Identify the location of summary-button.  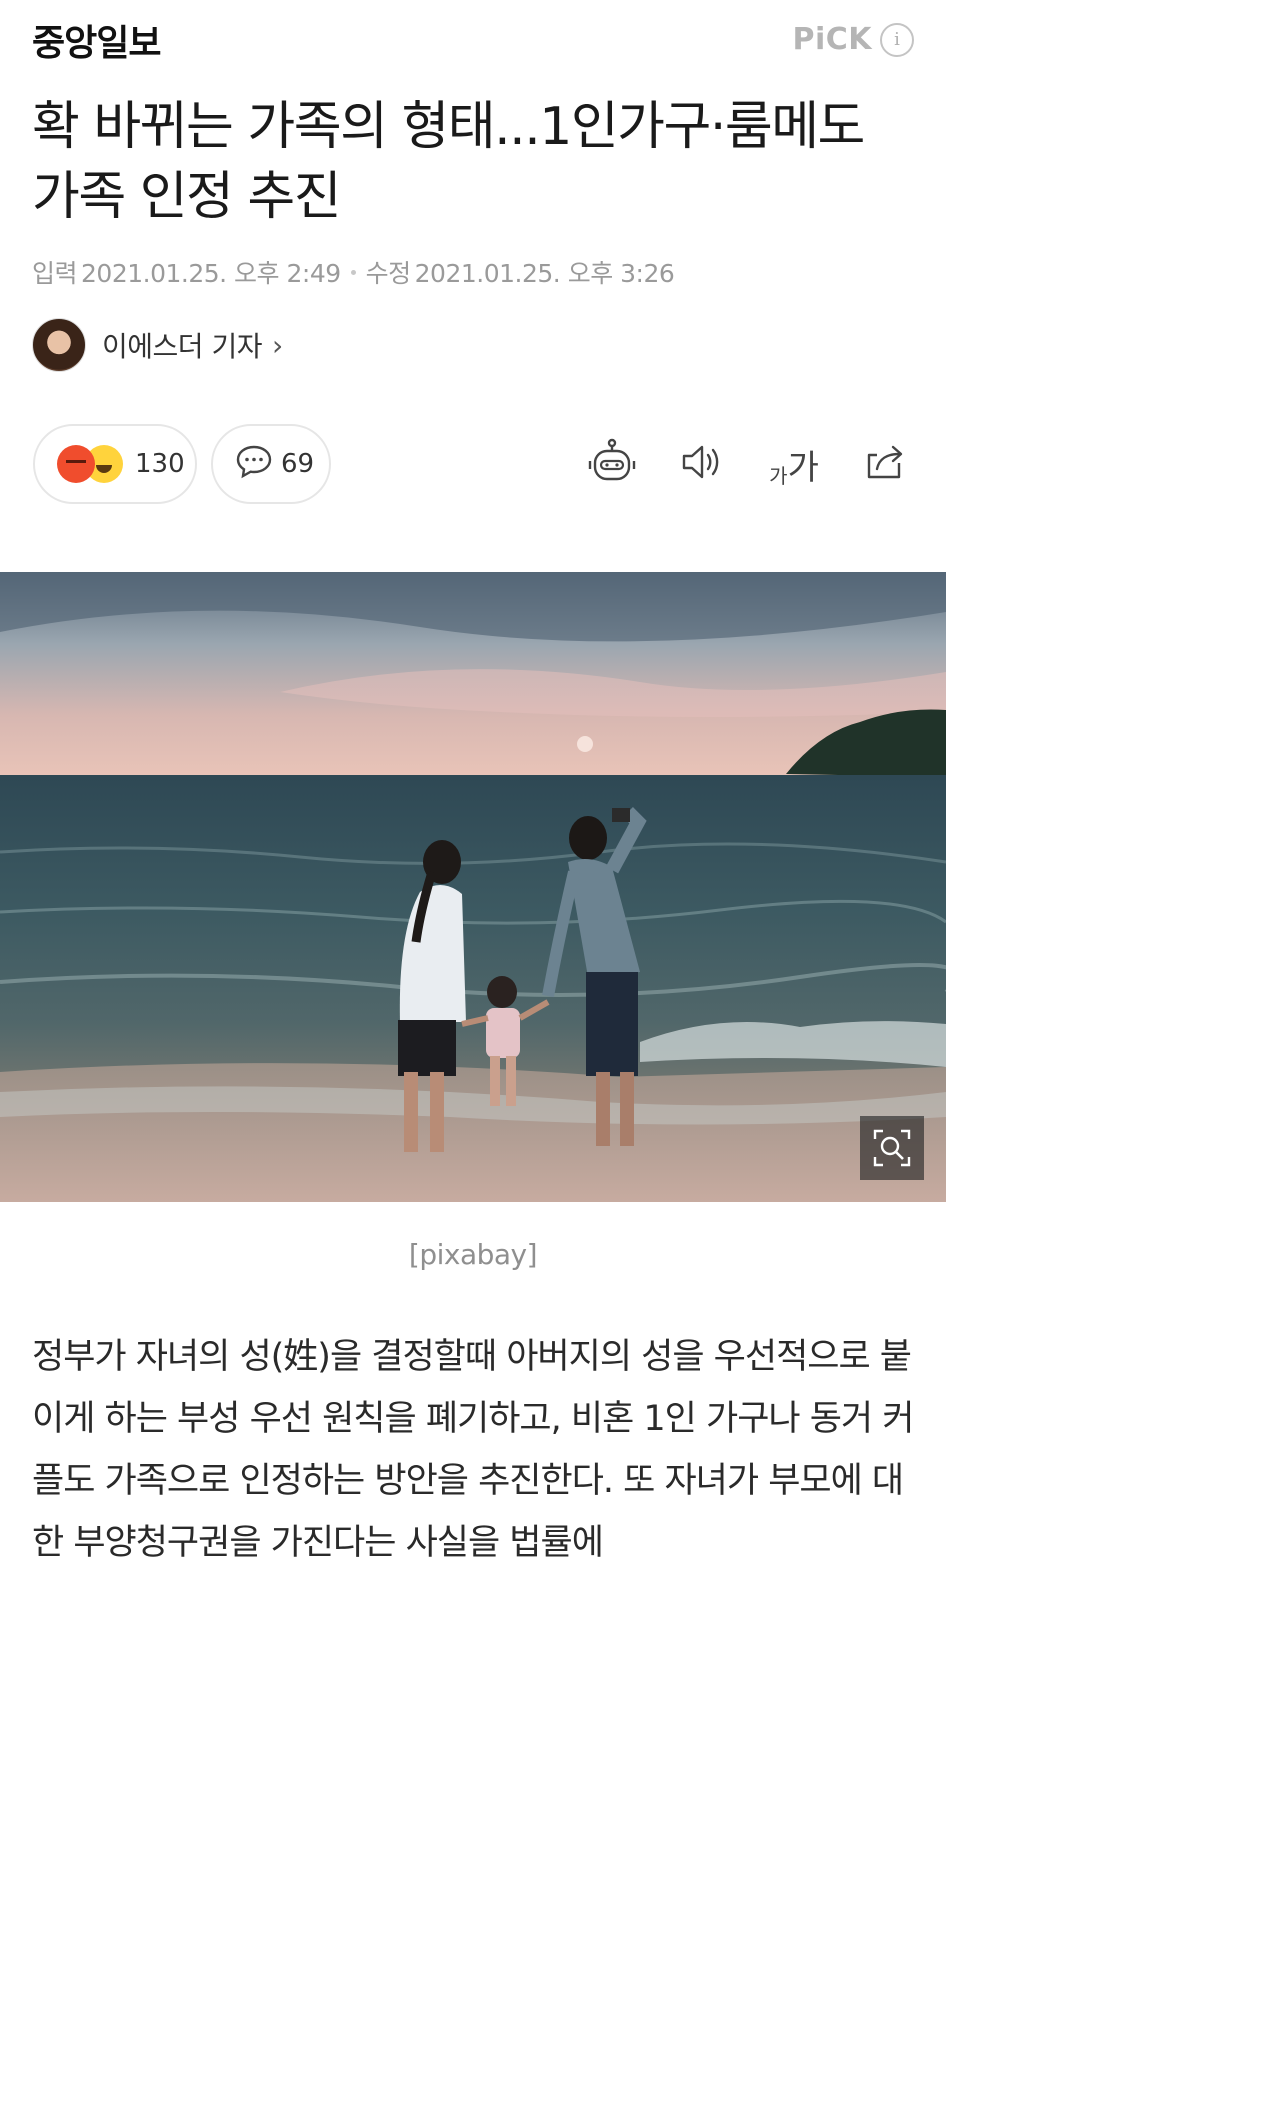
(612, 464).